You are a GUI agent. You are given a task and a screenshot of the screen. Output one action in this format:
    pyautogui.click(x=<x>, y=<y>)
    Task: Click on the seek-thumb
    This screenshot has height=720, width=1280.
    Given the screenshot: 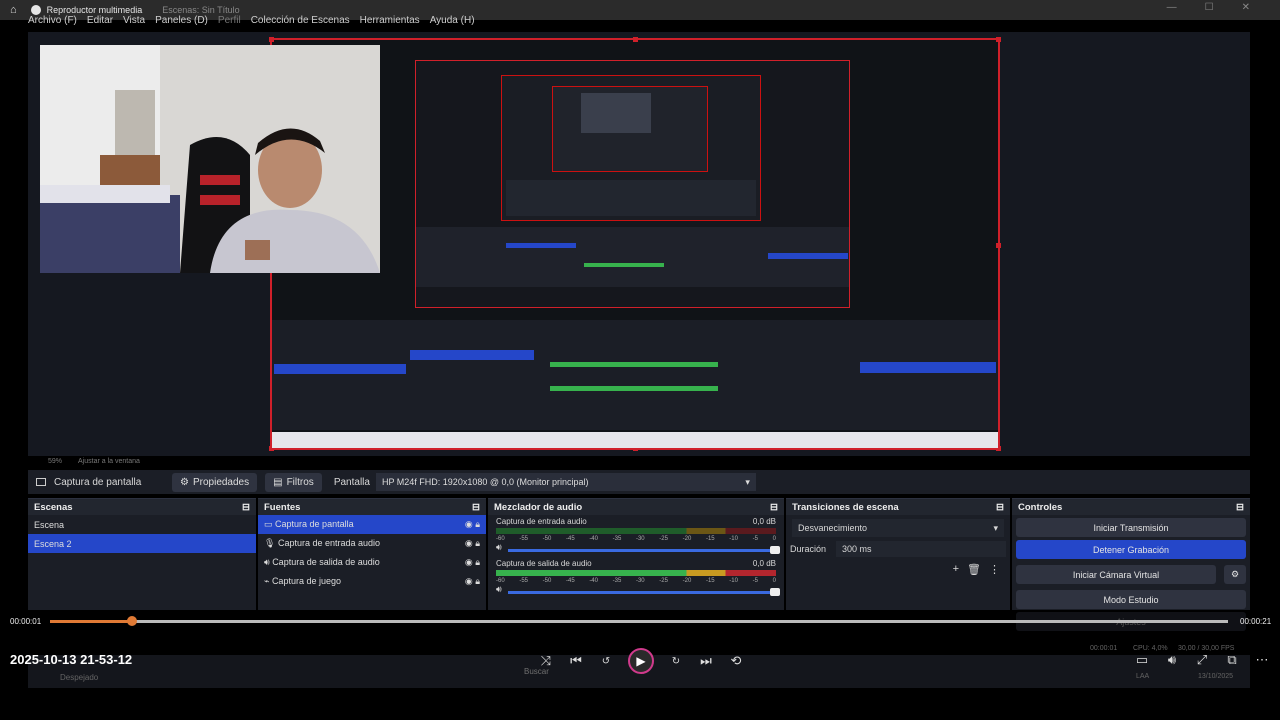 What is the action you would take?
    pyautogui.click(x=132, y=621)
    